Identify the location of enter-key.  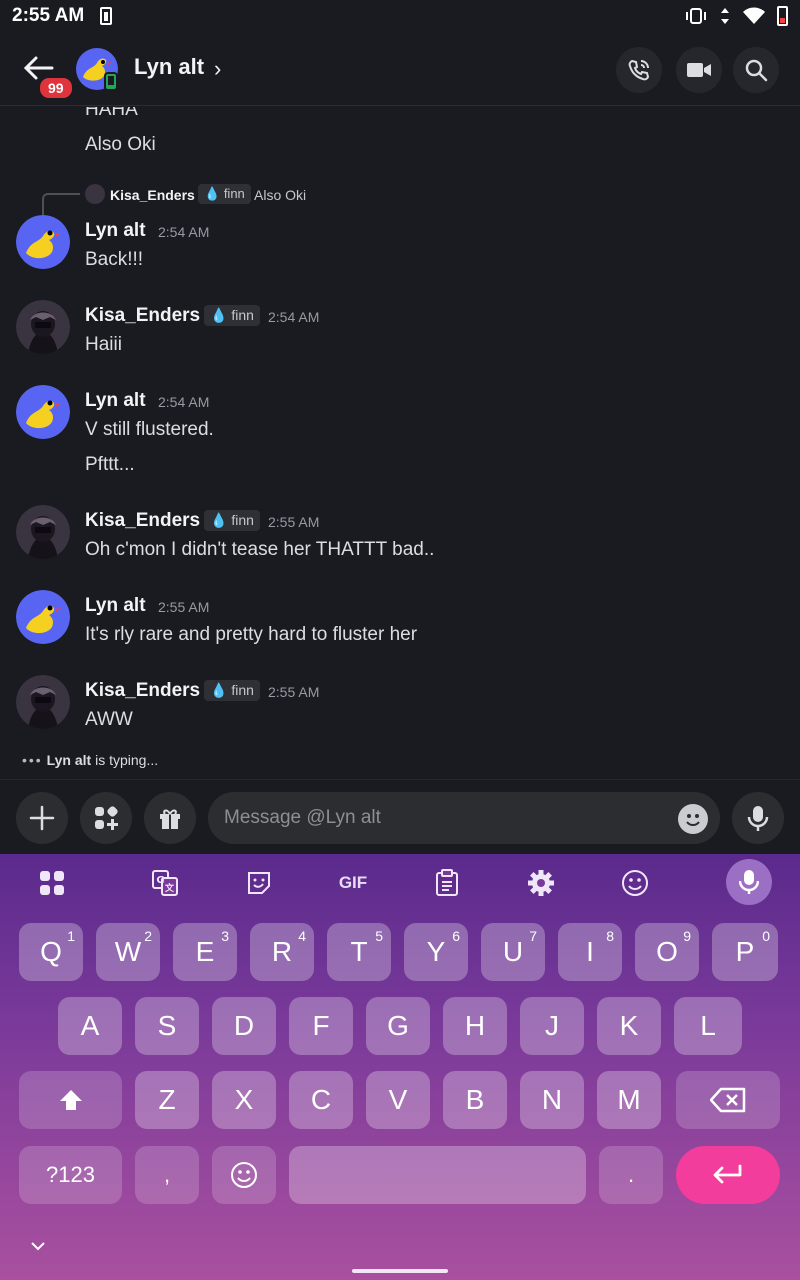
(728, 1175).